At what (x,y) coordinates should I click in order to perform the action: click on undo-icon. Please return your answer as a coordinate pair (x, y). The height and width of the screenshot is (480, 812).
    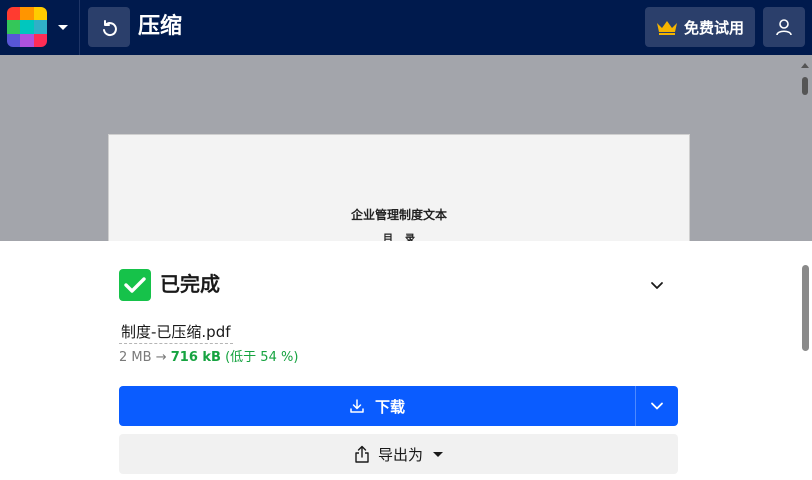
    Looking at the image, I should click on (110, 28).